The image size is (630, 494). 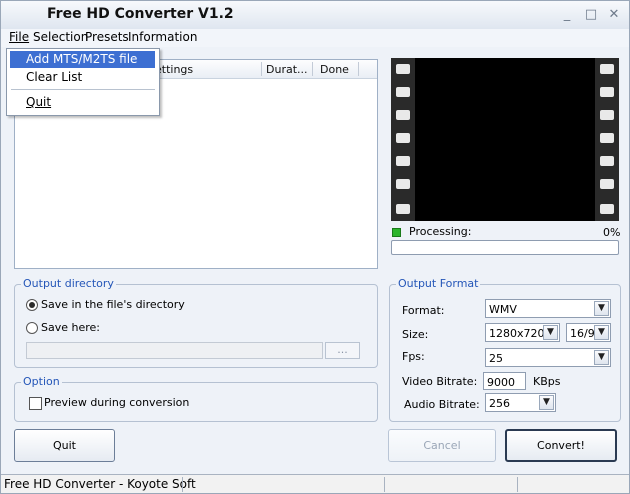 I want to click on output-format-title: Output Format, so click(x=438, y=283).